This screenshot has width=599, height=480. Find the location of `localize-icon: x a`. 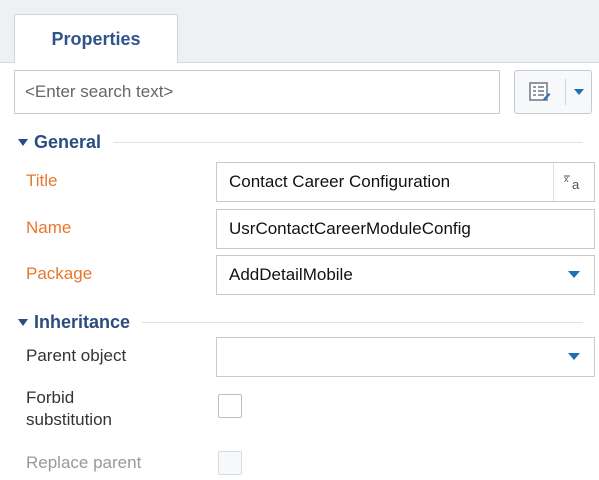

localize-icon: x a is located at coordinates (573, 182).